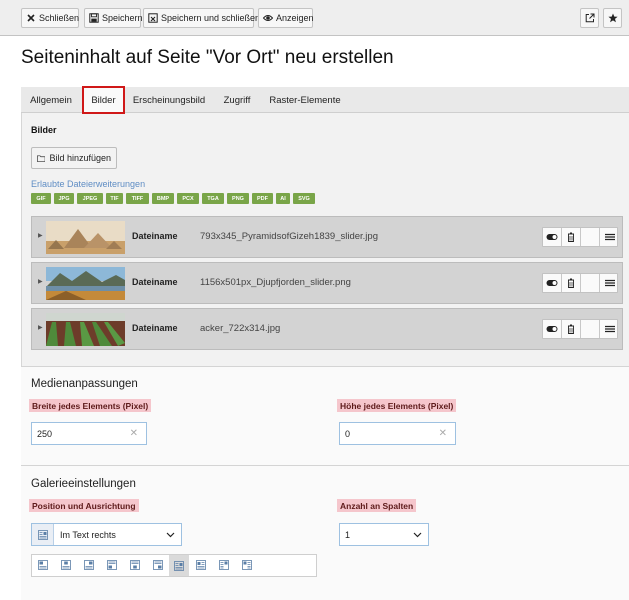 This screenshot has height=600, width=629. What do you see at coordinates (31, 18) in the screenshot?
I see `close-icon` at bounding box center [31, 18].